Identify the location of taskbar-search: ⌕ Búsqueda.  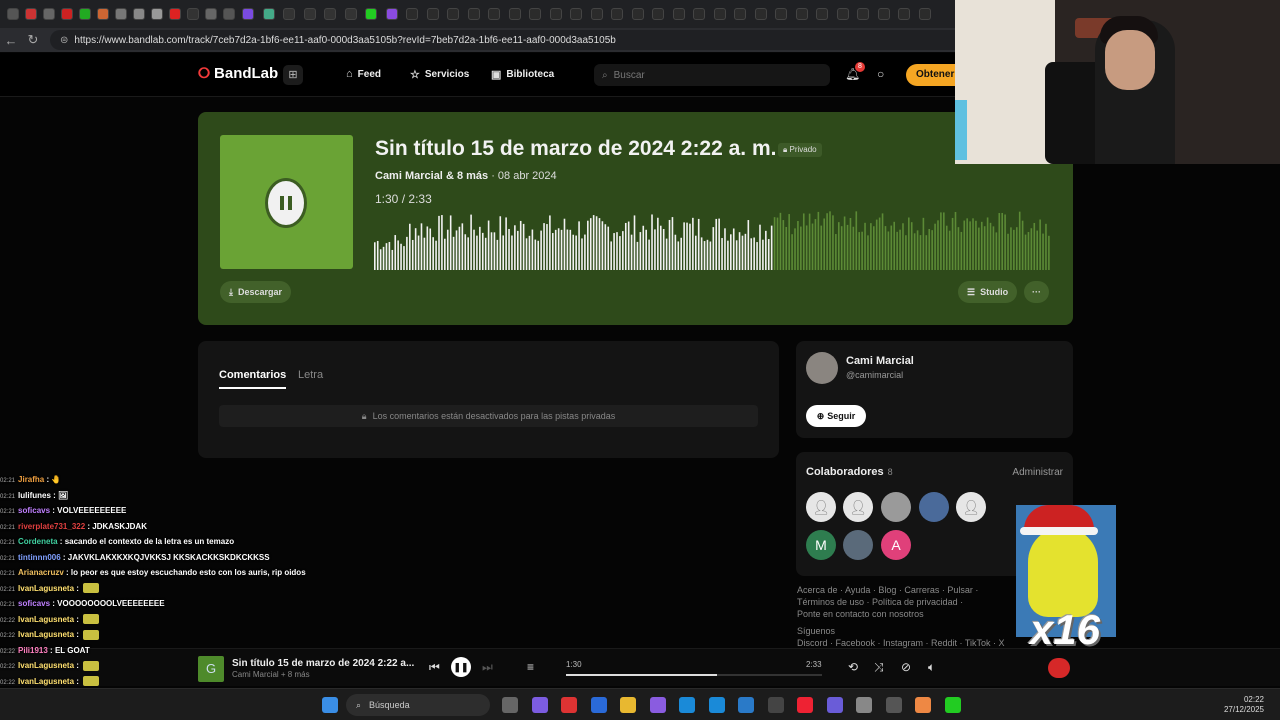
(418, 705).